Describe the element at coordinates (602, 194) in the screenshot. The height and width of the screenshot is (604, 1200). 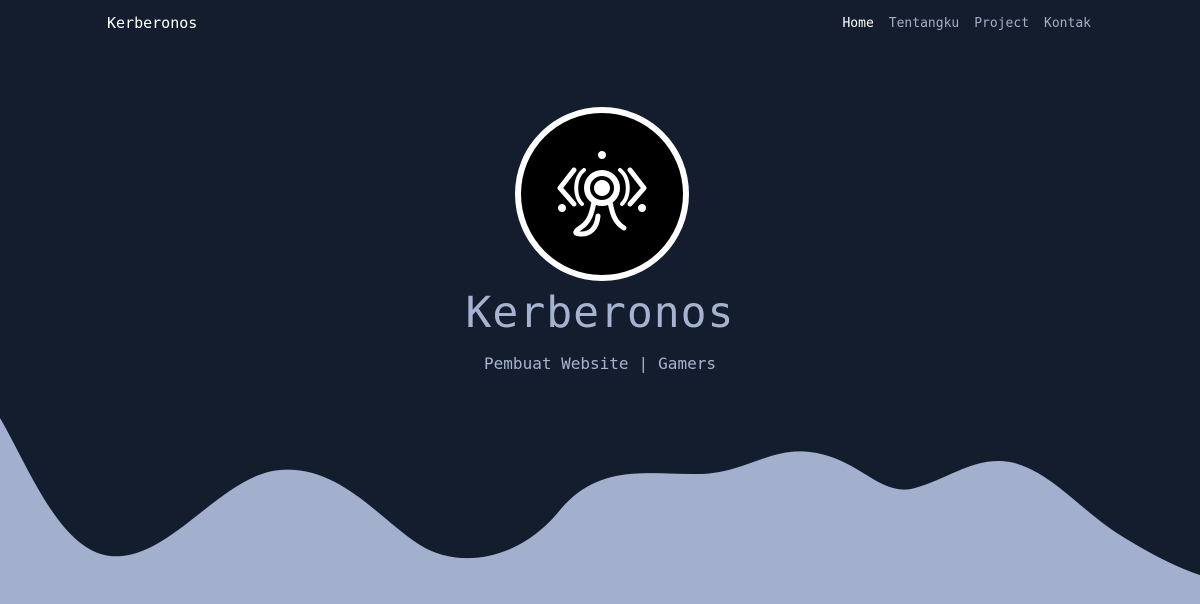
I see `kerberonos-emblem-icon` at that location.